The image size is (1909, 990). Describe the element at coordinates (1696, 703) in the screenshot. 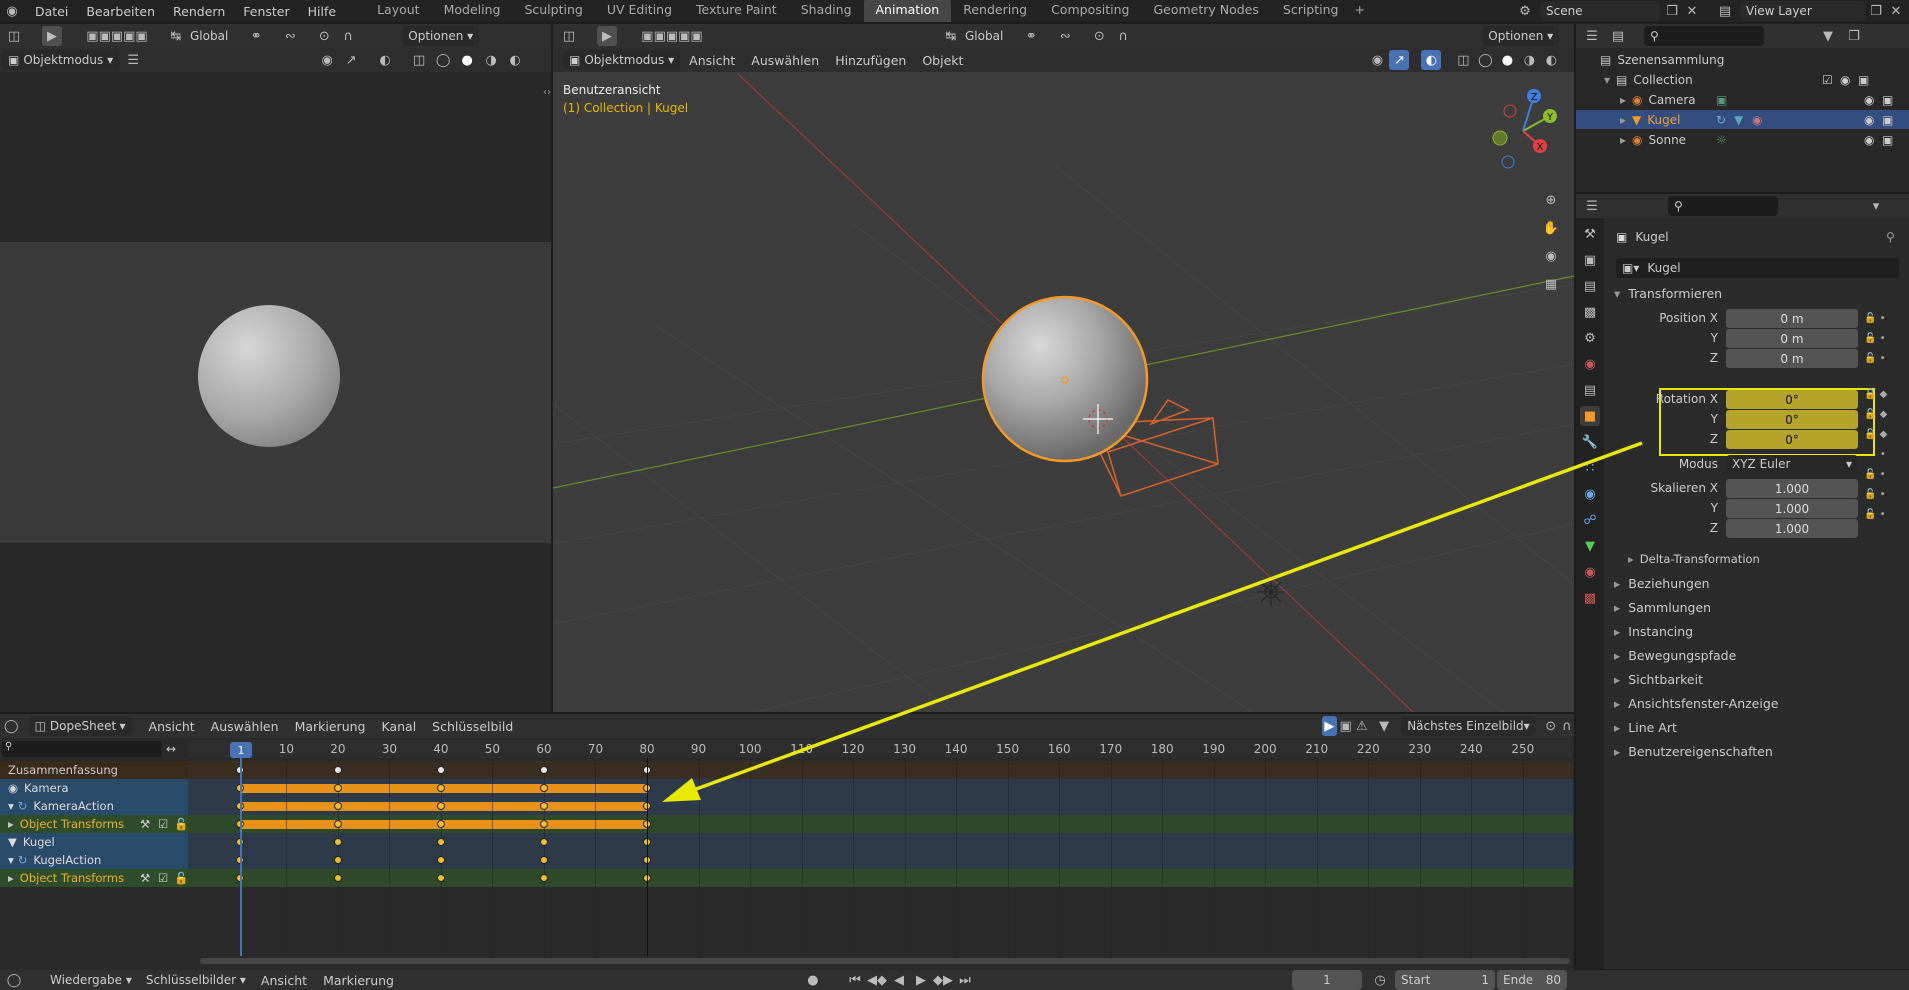

I see `section-ansichtsfenster-anzeige: Ansichtsfenster-Anzeige` at that location.